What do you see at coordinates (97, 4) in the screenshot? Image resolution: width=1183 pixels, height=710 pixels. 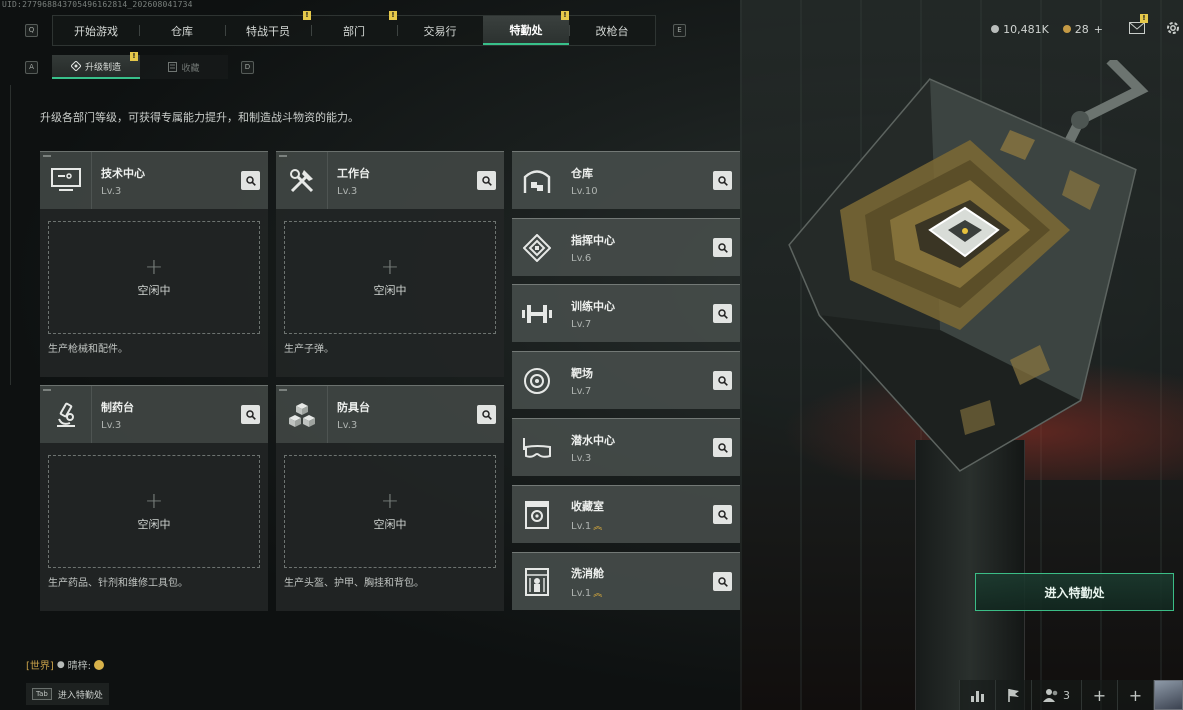 I see `uid-label: UID:277968843705496162814_202608041734` at bounding box center [97, 4].